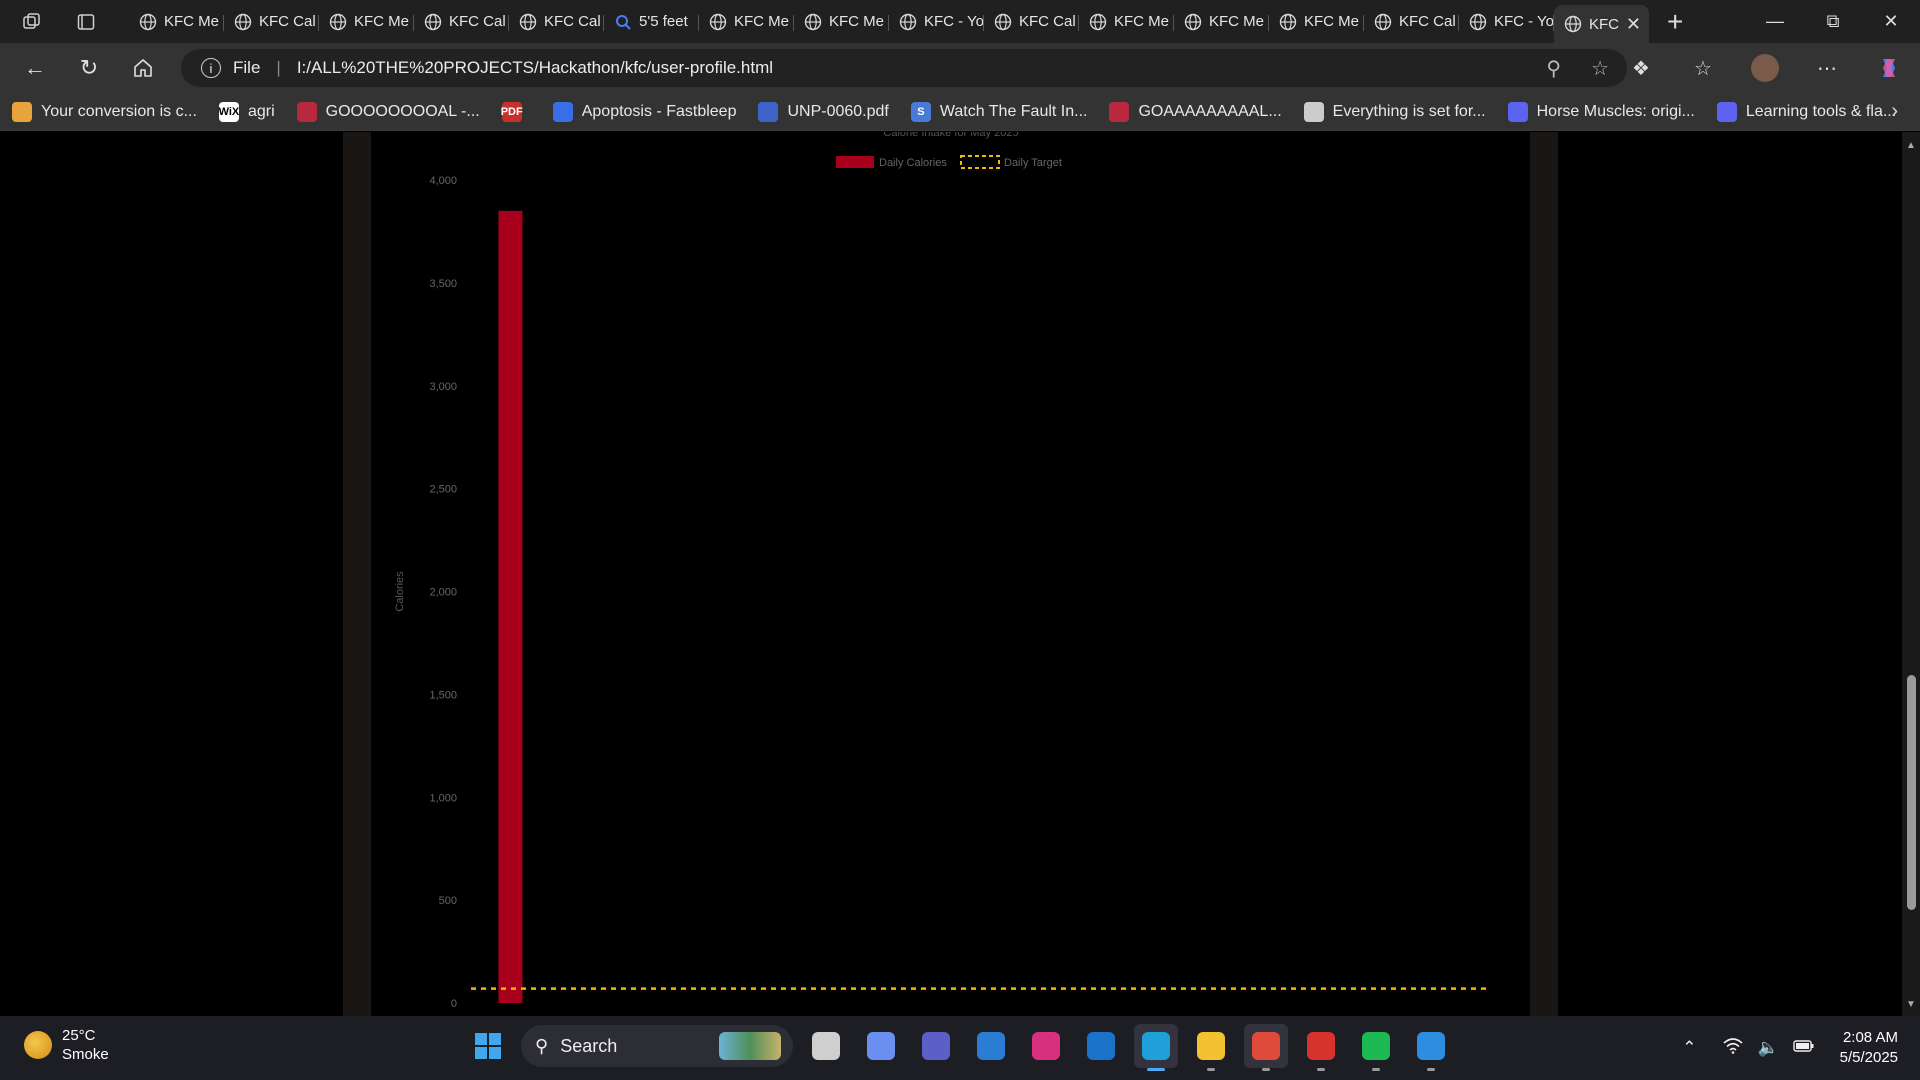 This screenshot has height=1080, width=1920. Describe the element at coordinates (1889, 68) in the screenshot. I see `copilot-sidebar-icon` at that location.